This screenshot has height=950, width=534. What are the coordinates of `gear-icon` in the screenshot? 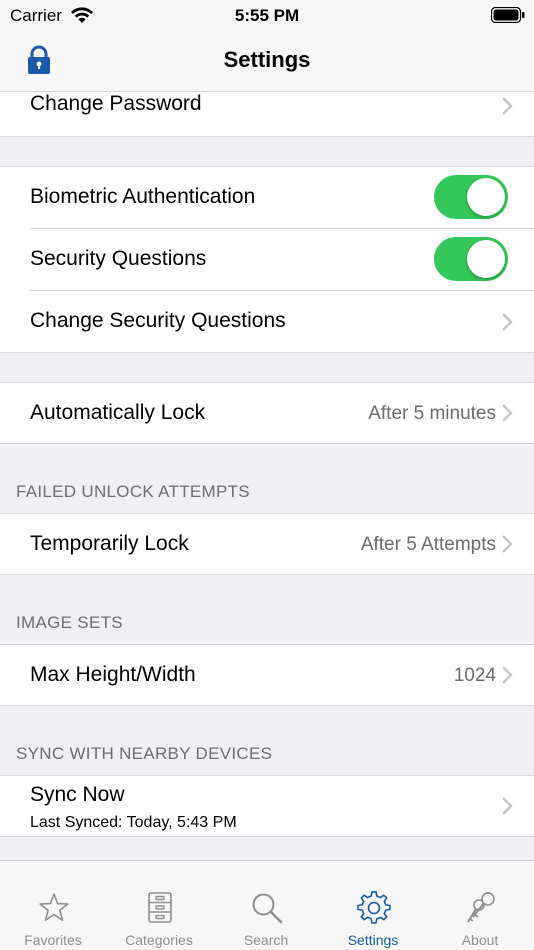 It's located at (374, 907).